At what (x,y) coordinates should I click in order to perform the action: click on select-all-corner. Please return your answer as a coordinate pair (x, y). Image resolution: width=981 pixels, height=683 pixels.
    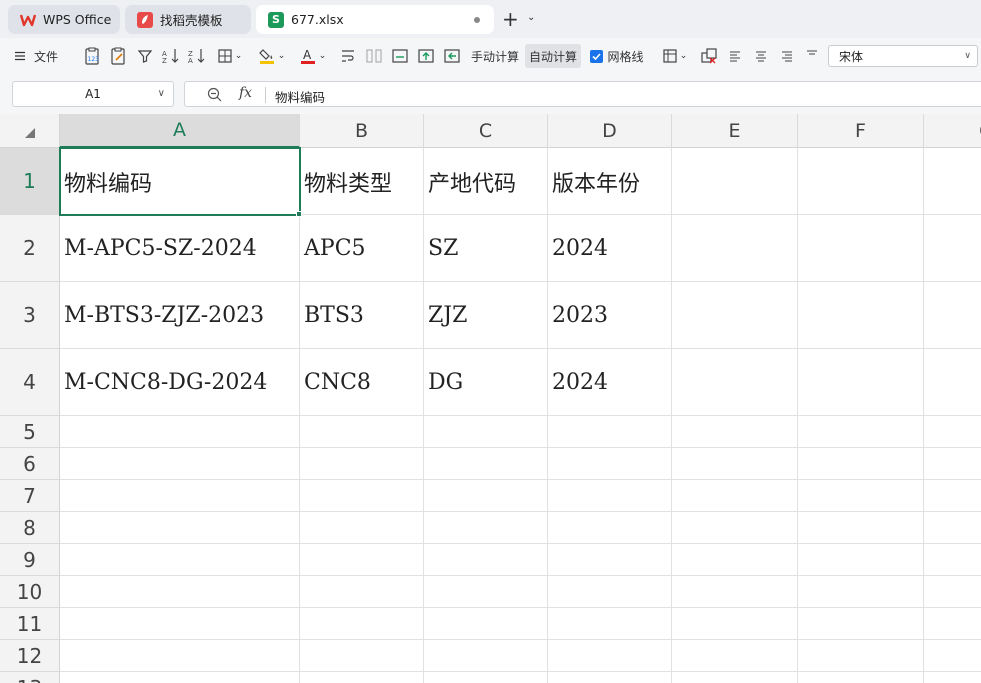
    Looking at the image, I should click on (30, 131).